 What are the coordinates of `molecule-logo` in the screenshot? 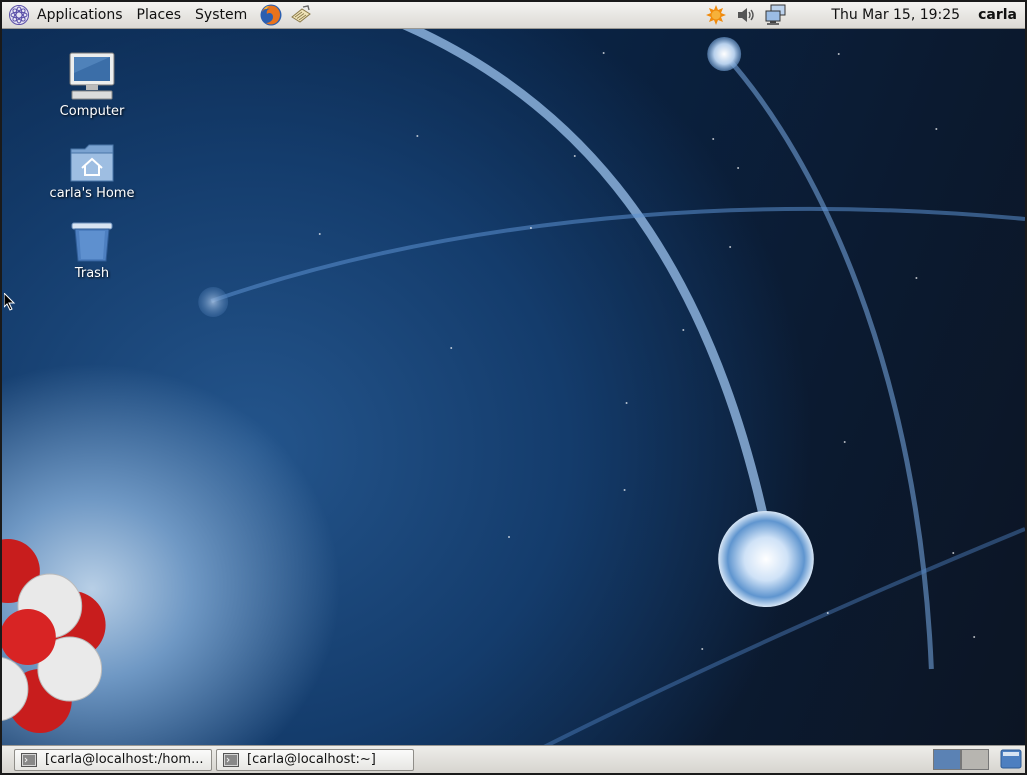 It's located at (54, 636).